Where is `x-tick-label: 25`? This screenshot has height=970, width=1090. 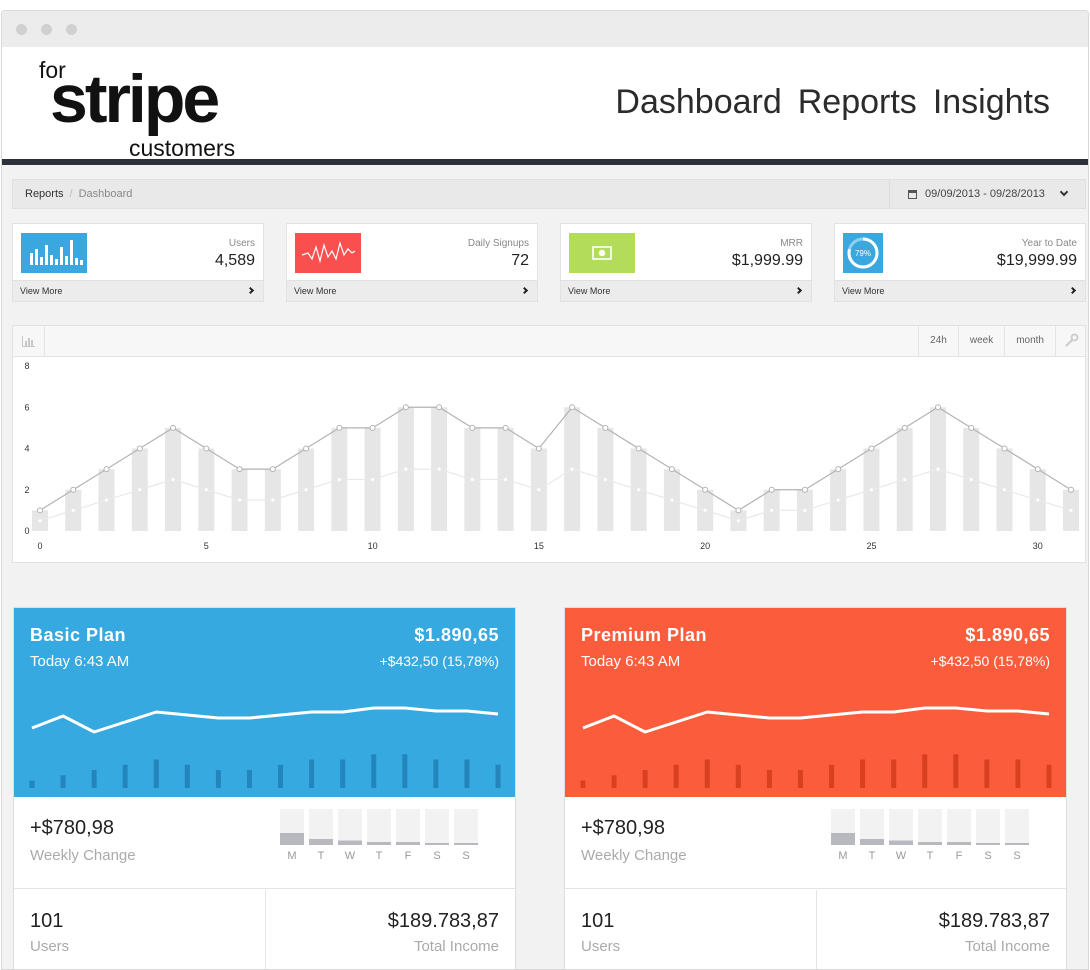
x-tick-label: 25 is located at coordinates (871, 546).